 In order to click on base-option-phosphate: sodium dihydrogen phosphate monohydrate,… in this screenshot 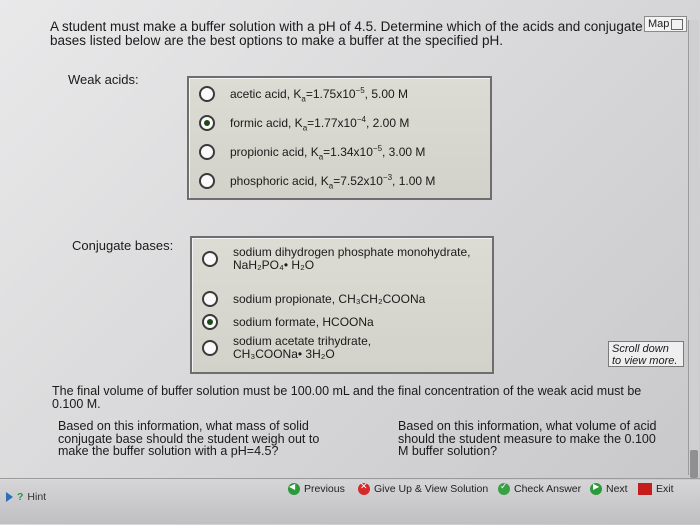, I will do `click(336, 259)`.